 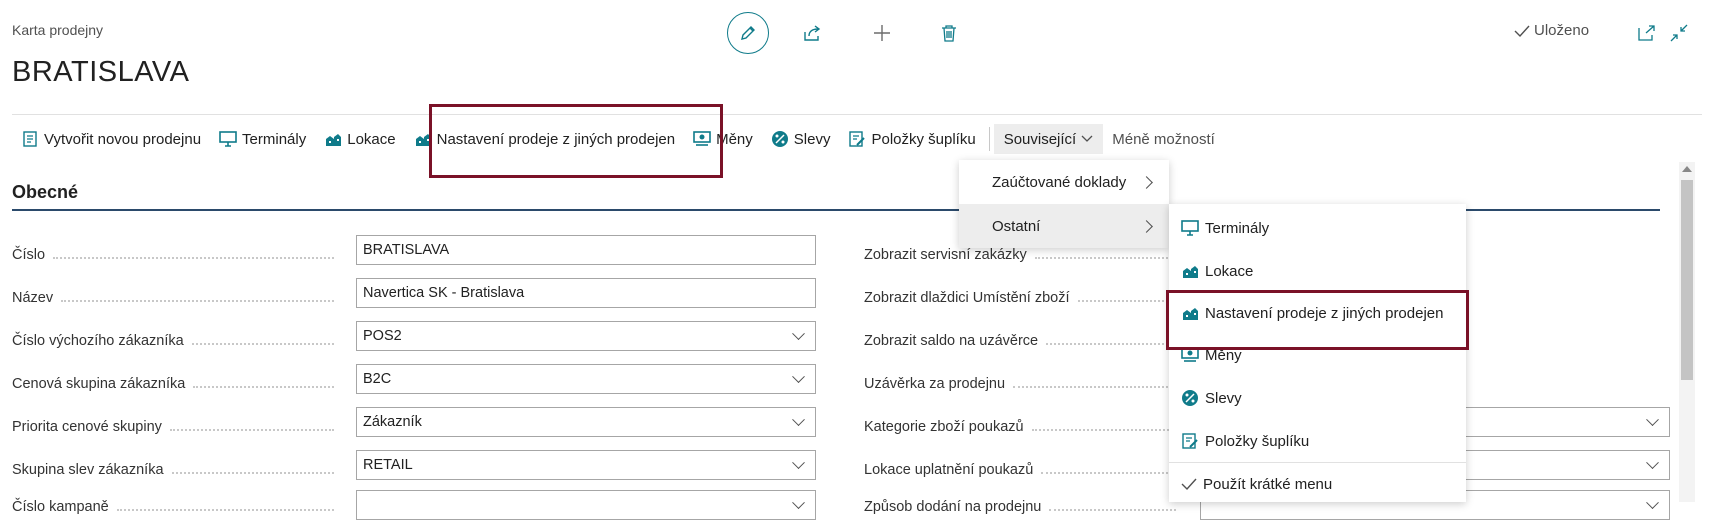 I want to click on new-store-action: Vytvořit novou prodejnu, so click(x=111, y=139).